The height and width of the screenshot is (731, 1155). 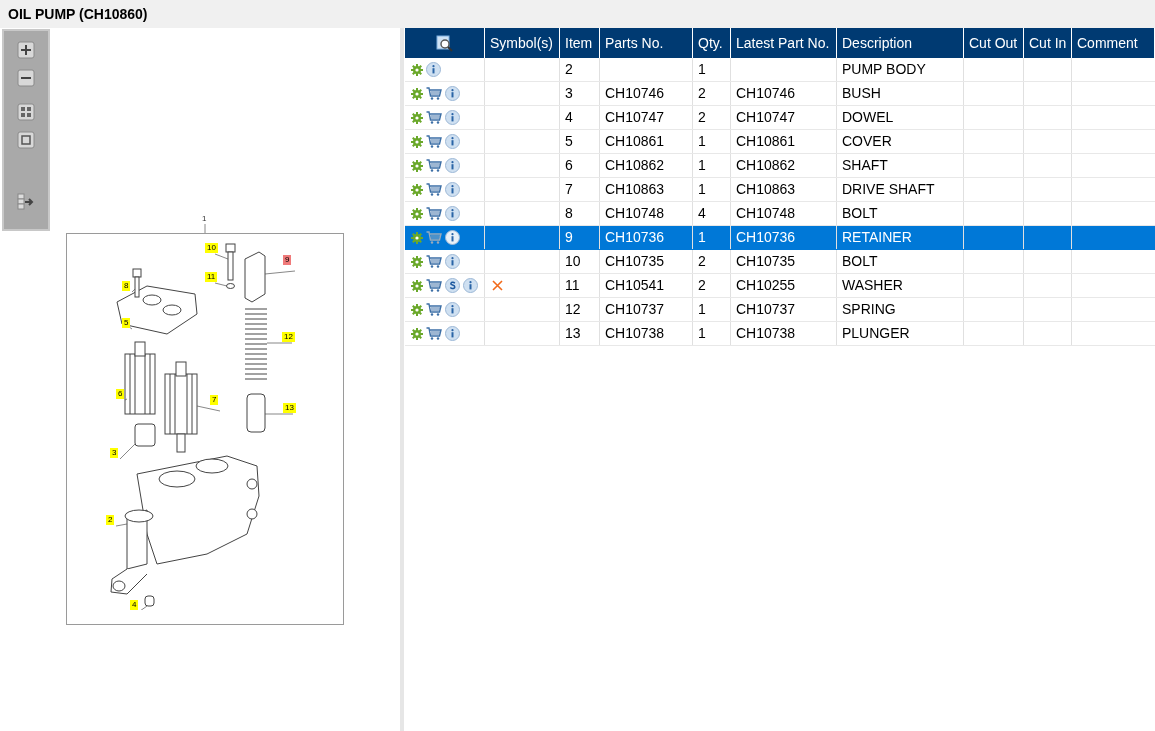 What do you see at coordinates (635, 93) in the screenshot?
I see `table-cell-text: CH10746` at bounding box center [635, 93].